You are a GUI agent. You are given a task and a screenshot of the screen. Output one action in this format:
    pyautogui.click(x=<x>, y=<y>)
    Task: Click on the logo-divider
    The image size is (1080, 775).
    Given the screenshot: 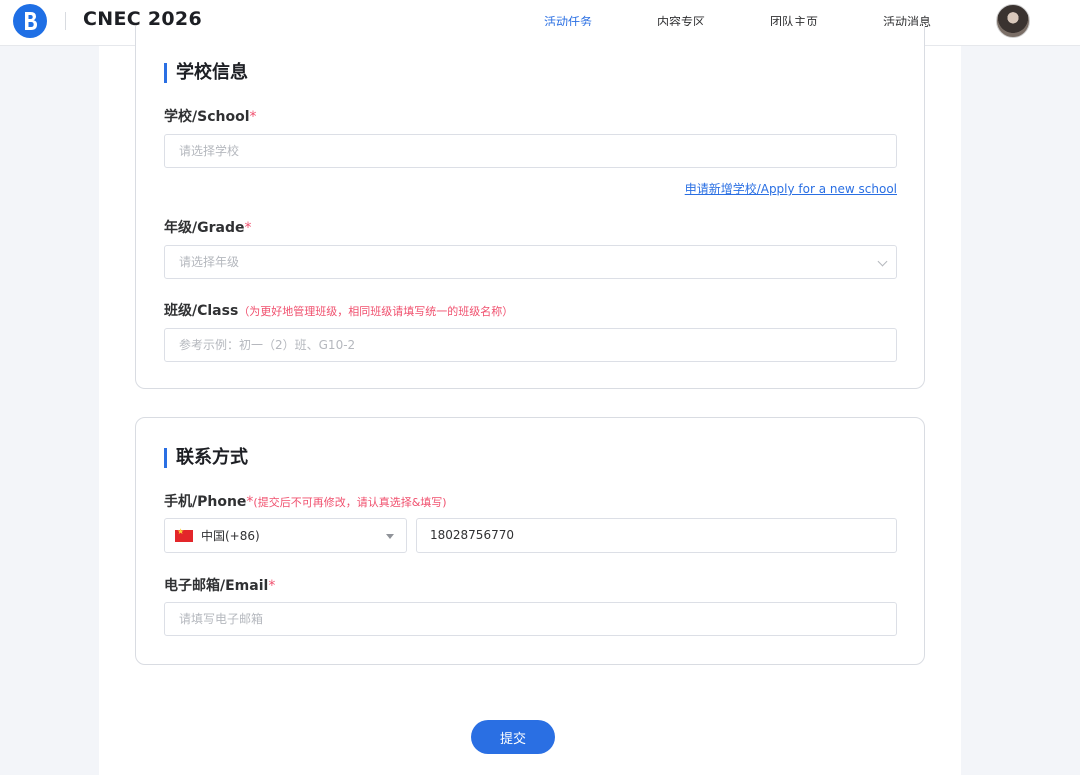 What is the action you would take?
    pyautogui.click(x=65, y=21)
    